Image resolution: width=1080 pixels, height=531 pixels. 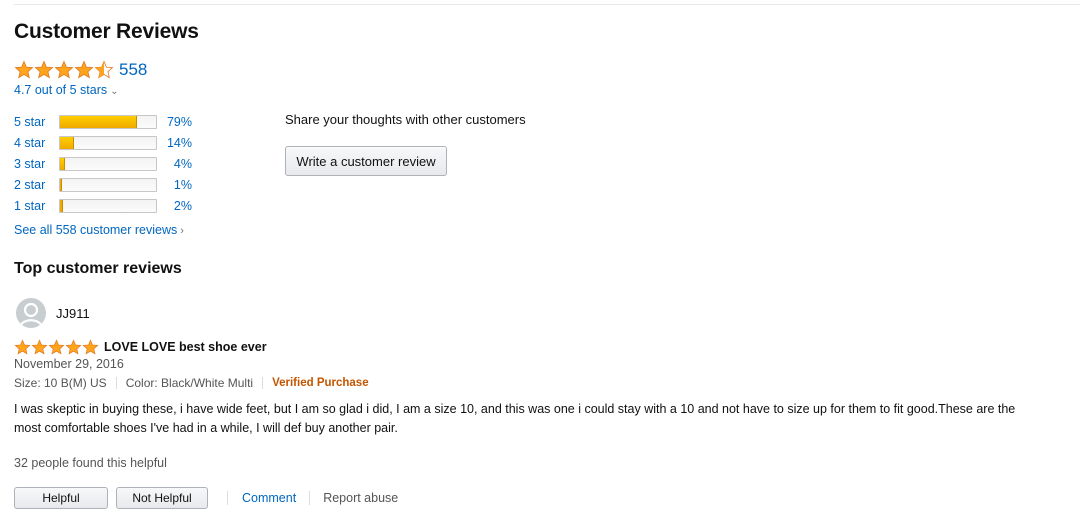 I want to click on overall-rating: 558, so click(x=80, y=69).